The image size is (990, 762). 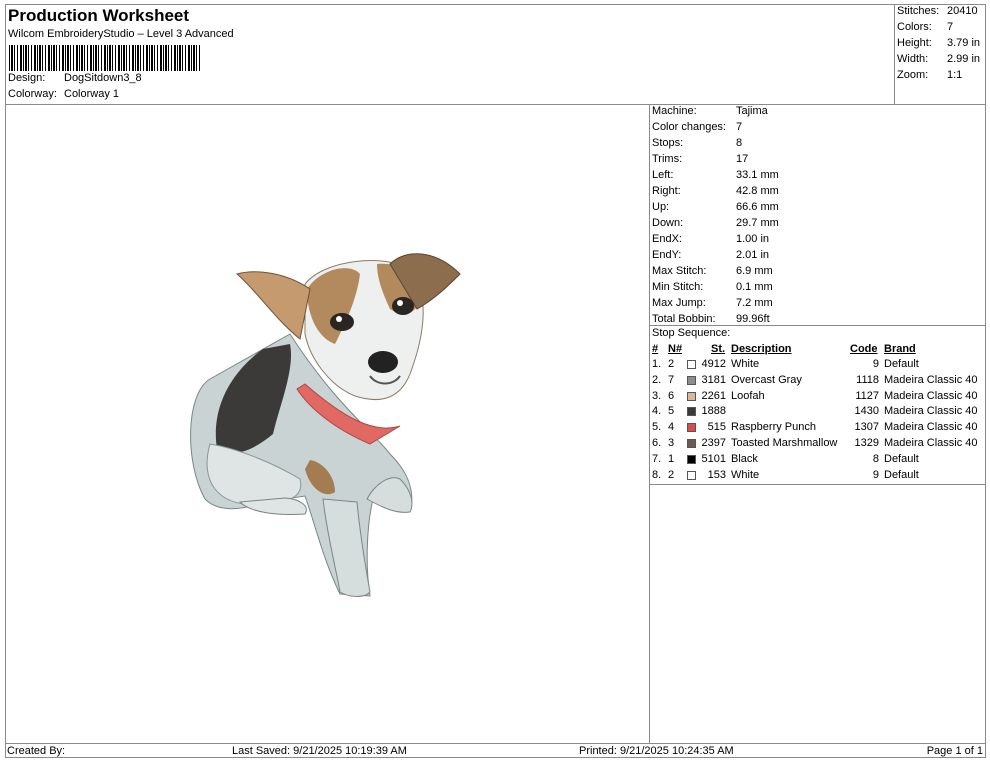 I want to click on thread-description: Loofah, so click(x=748, y=395).